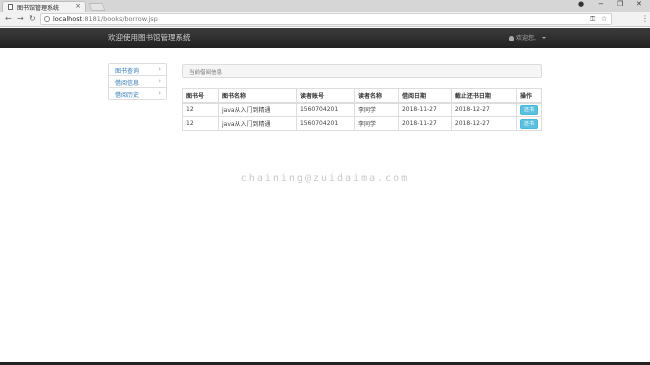  What do you see at coordinates (325, 6) in the screenshot?
I see `browser-tab-bar: 图书馆管理系统 × ● − ❐ ✕` at bounding box center [325, 6].